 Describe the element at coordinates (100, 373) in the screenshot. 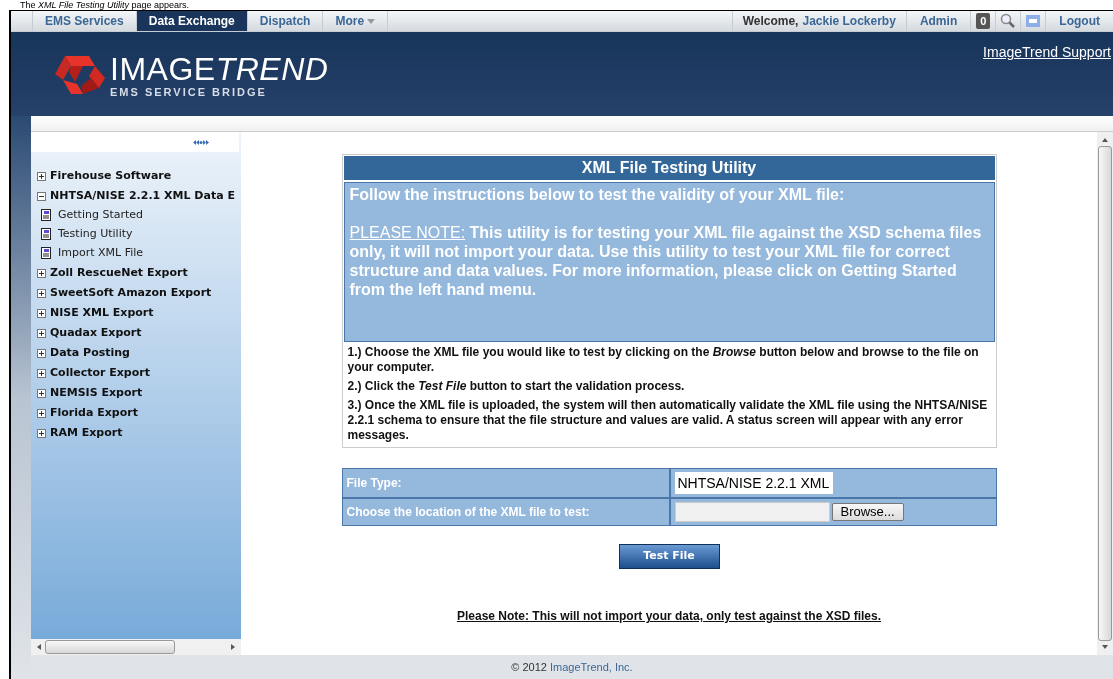

I see `sidebar-item: Collector Export` at that location.